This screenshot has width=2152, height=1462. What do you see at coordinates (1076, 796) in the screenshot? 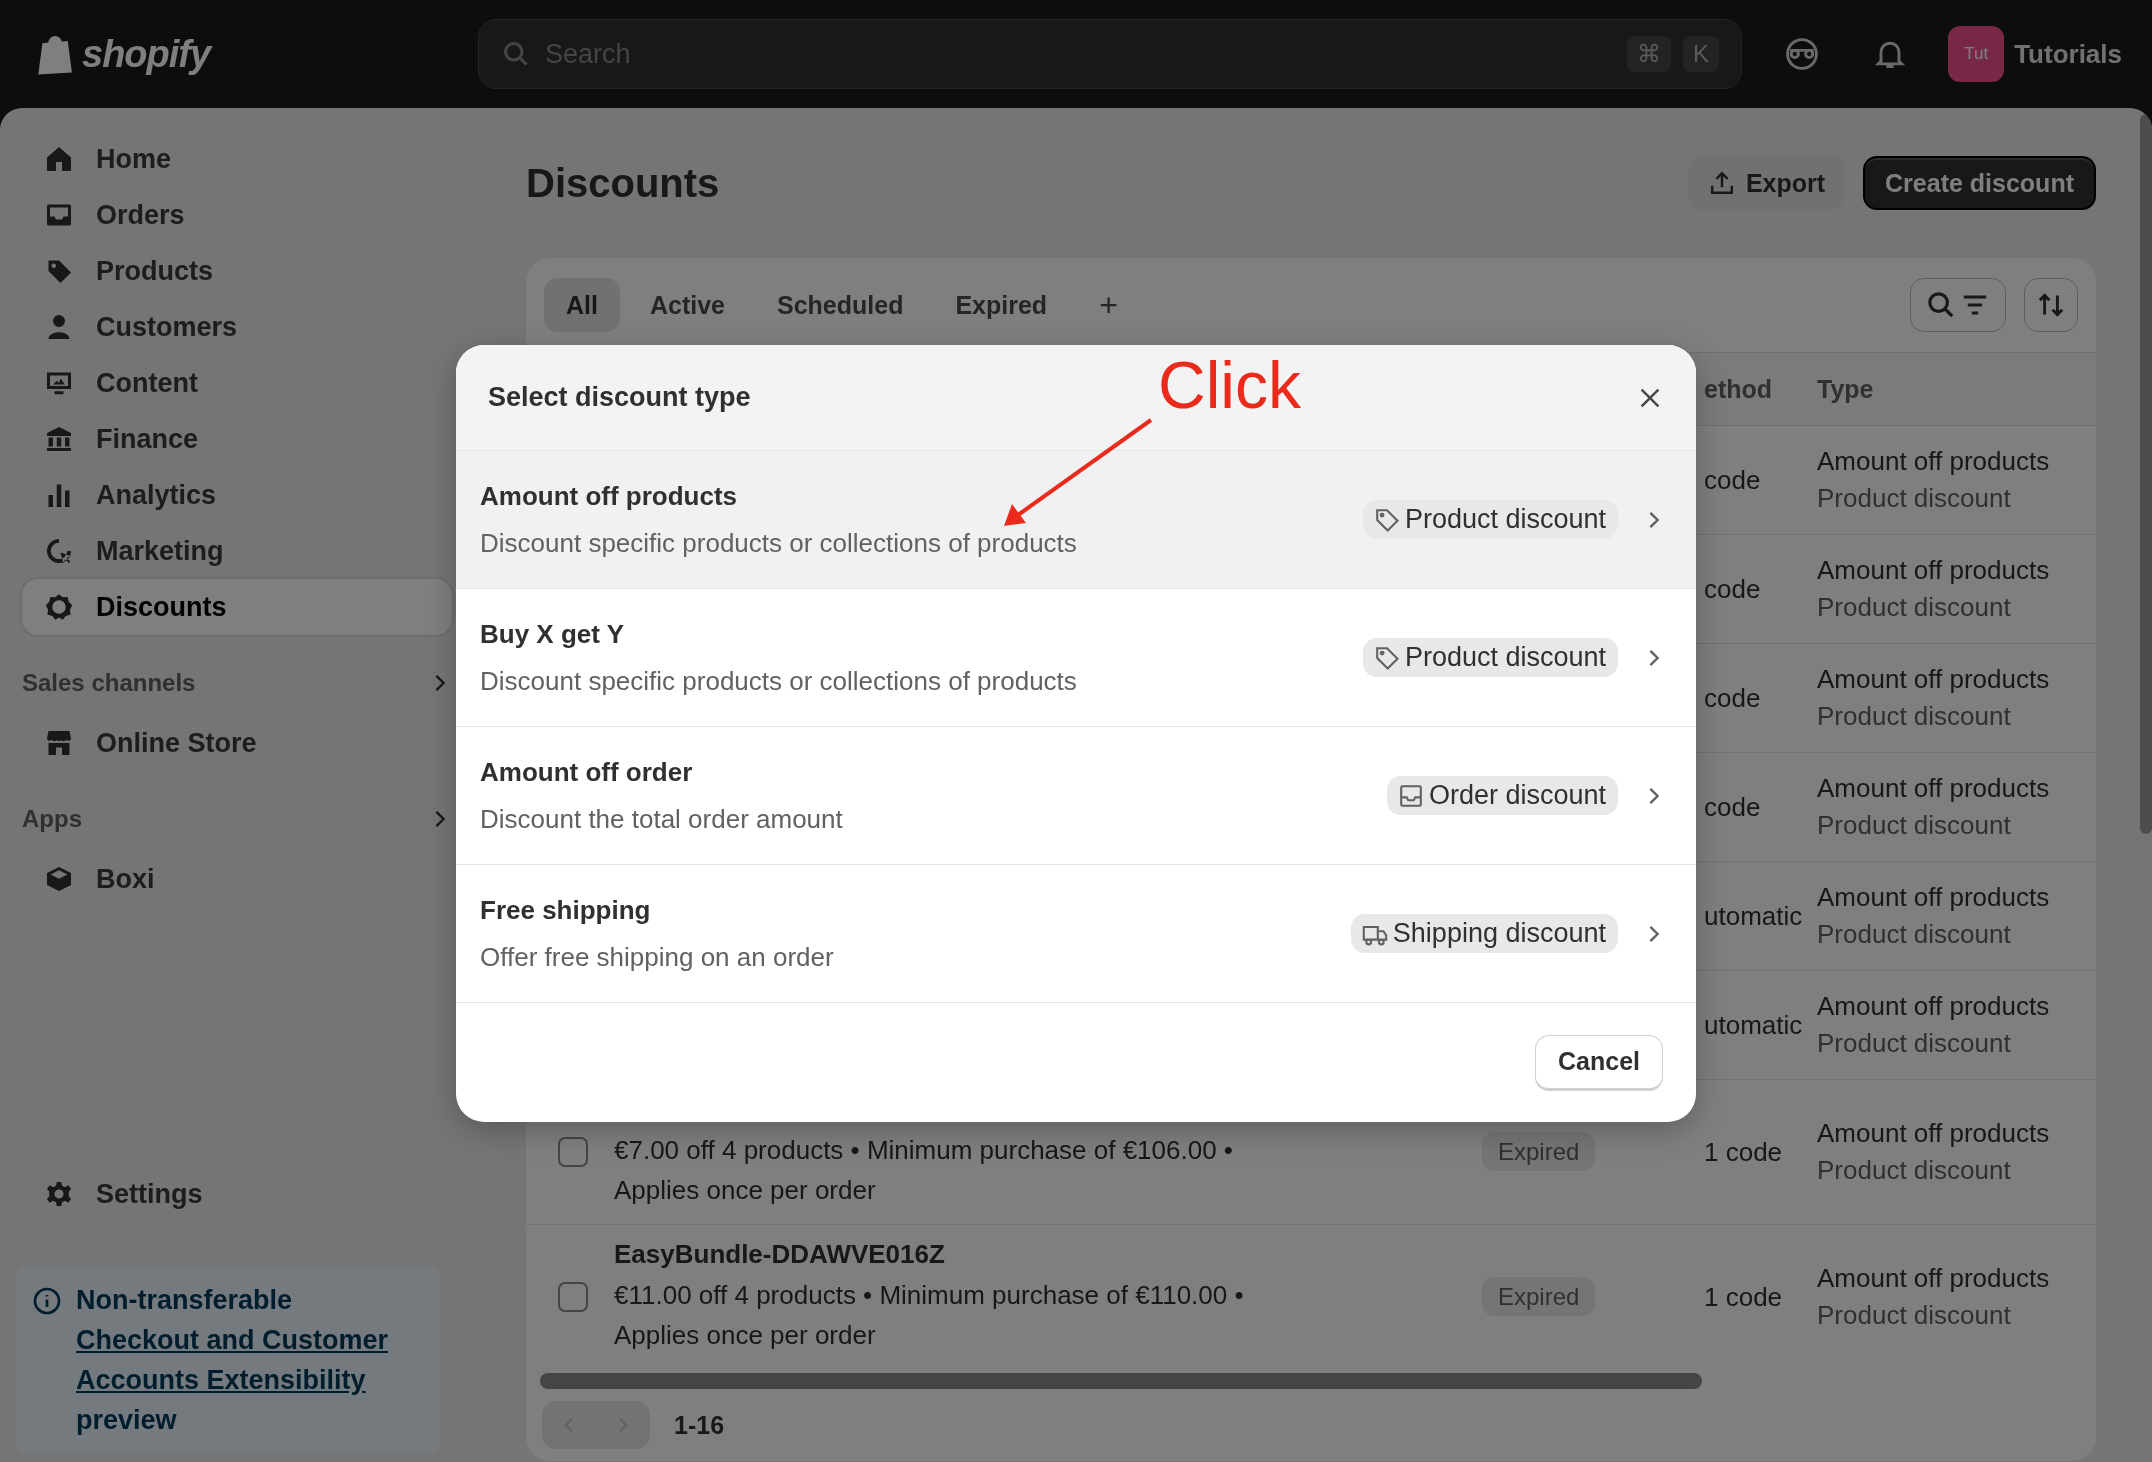
I see `discount-type-option: Amount off order Discount the total order amount Order discount` at bounding box center [1076, 796].